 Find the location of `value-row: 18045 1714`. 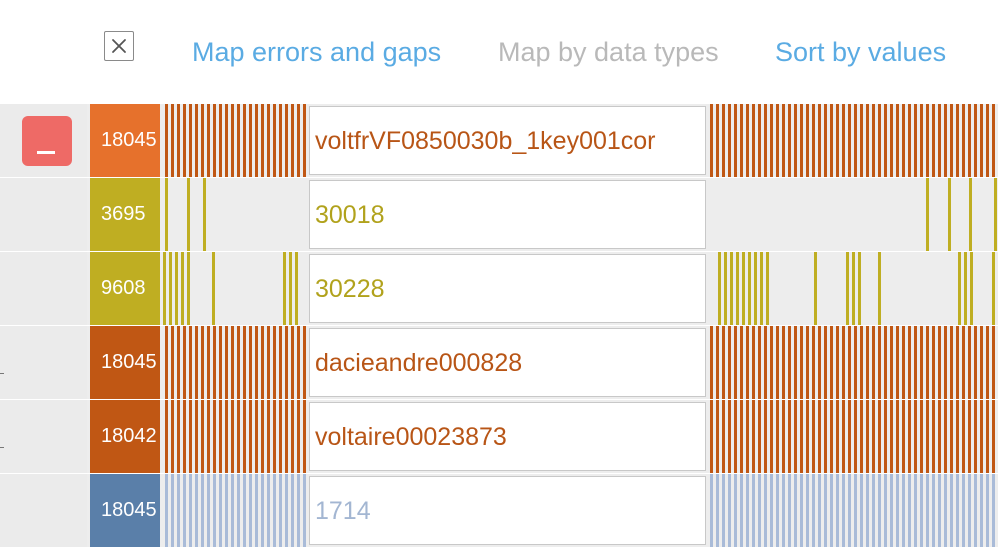

value-row: 18045 1714 is located at coordinates (499, 510).